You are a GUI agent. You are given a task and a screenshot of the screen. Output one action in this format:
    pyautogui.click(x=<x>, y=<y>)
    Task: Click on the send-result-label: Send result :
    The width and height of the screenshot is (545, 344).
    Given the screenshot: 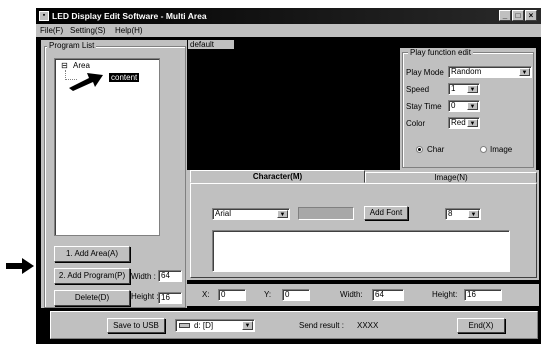 What is the action you would take?
    pyautogui.click(x=321, y=325)
    